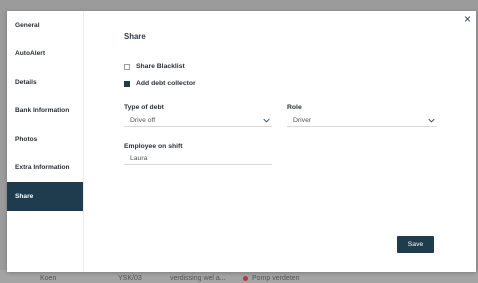 This screenshot has height=283, width=478. Describe the element at coordinates (139, 158) in the screenshot. I see `employee-on-shift-value: Laura` at that location.